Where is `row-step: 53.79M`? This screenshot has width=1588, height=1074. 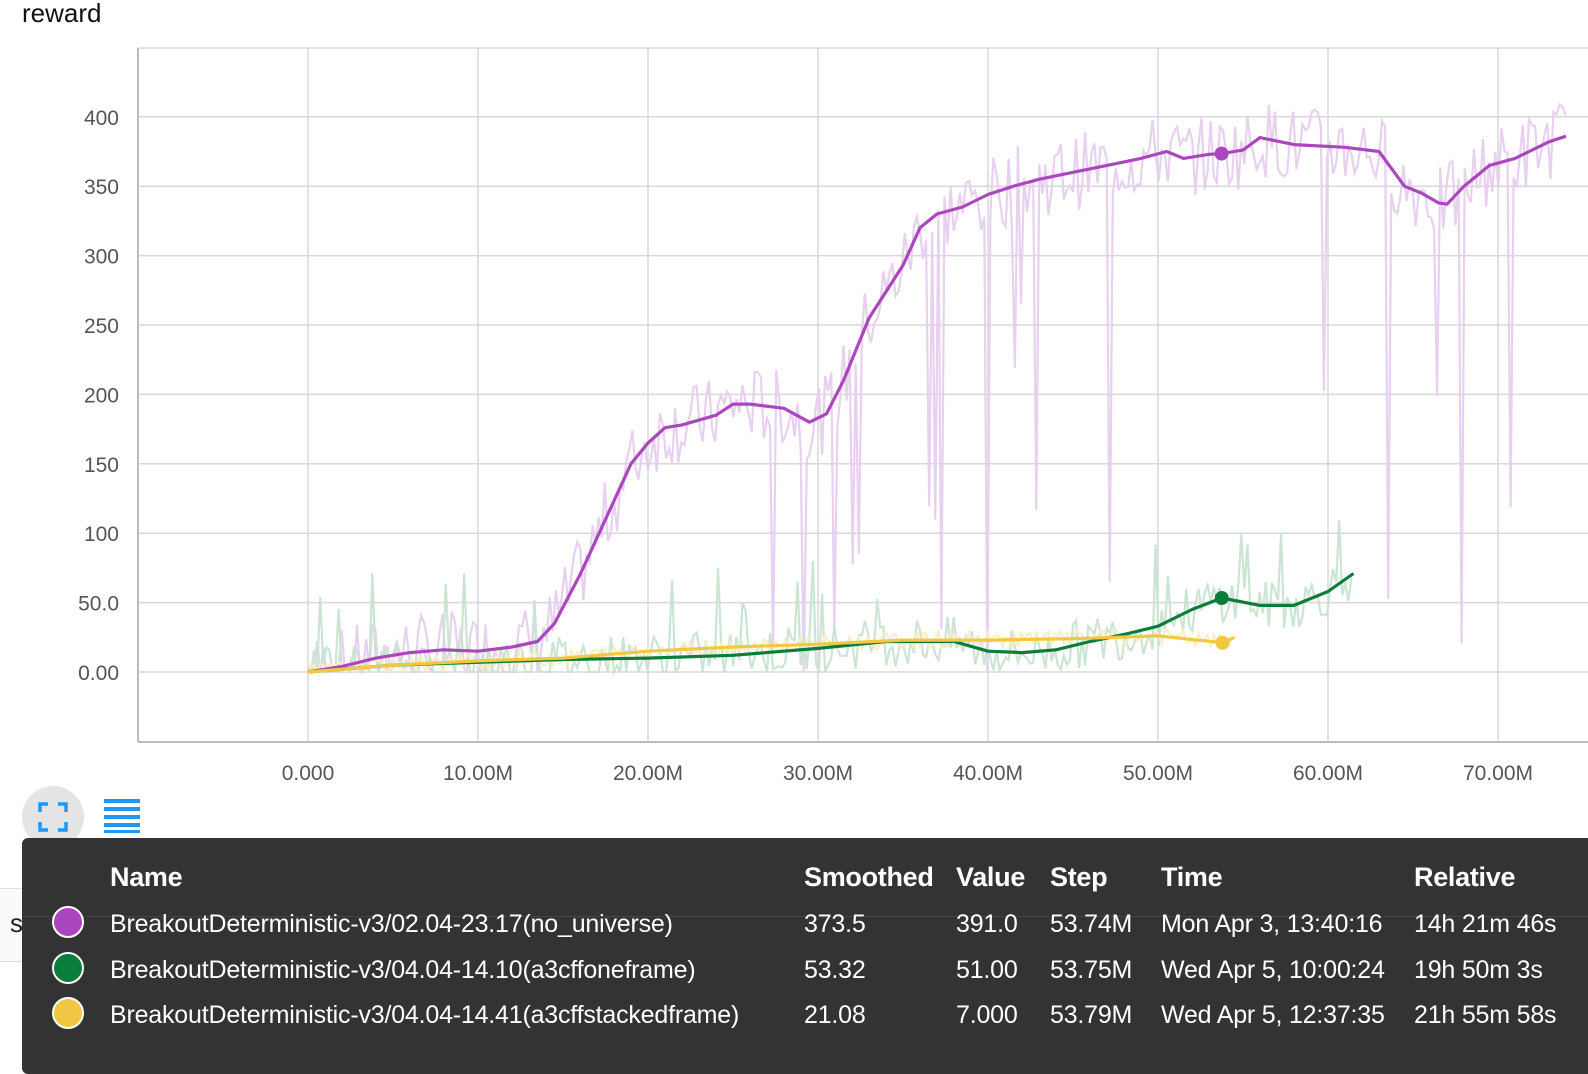
row-step: 53.79M is located at coordinates (1091, 1015).